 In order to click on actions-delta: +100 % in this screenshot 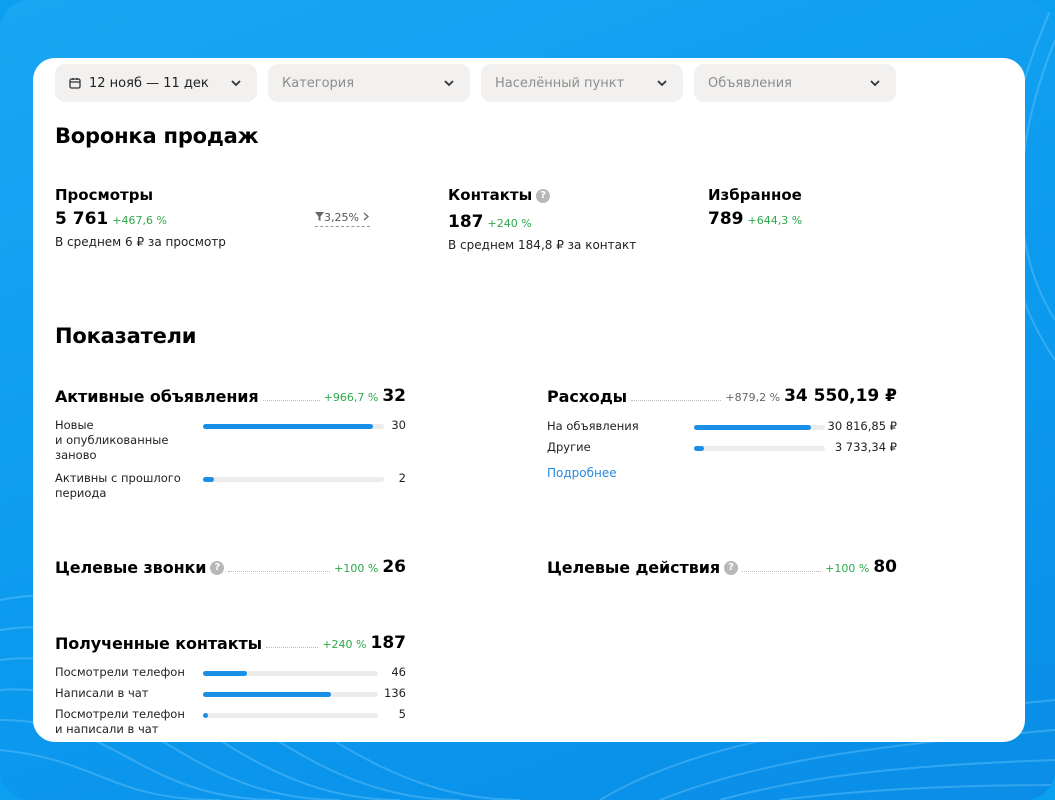, I will do `click(847, 568)`.